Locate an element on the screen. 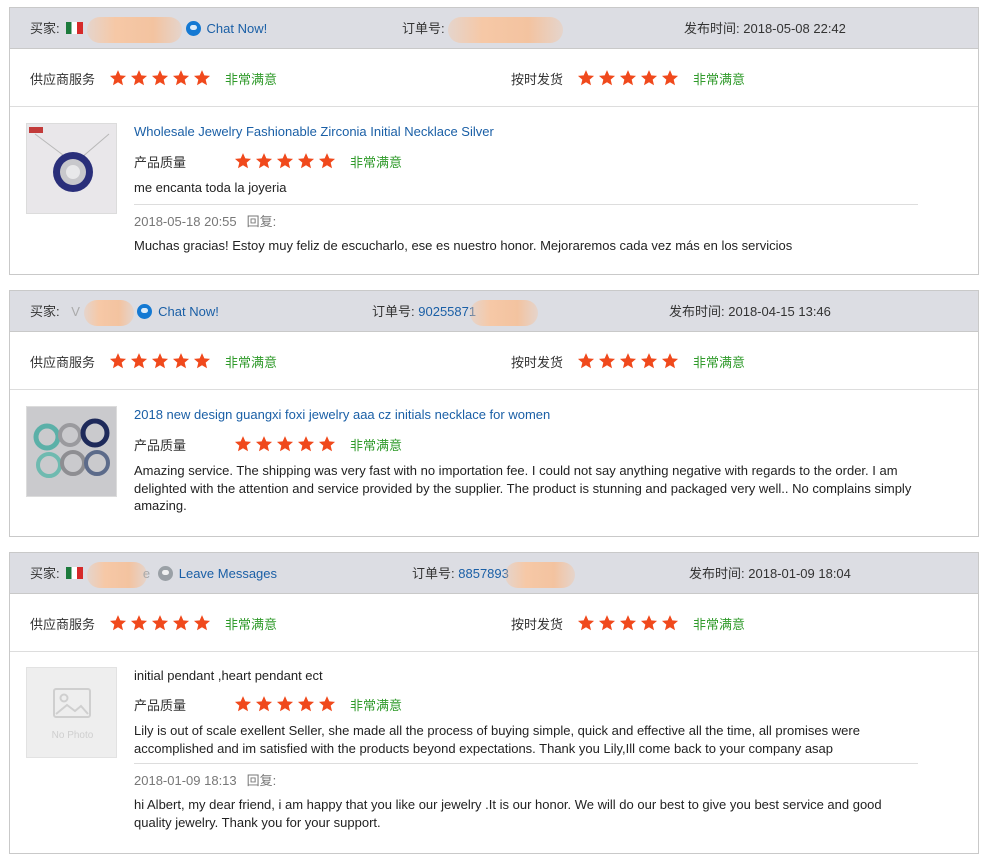 The width and height of the screenshot is (987, 867). message-icon is located at coordinates (165, 573).